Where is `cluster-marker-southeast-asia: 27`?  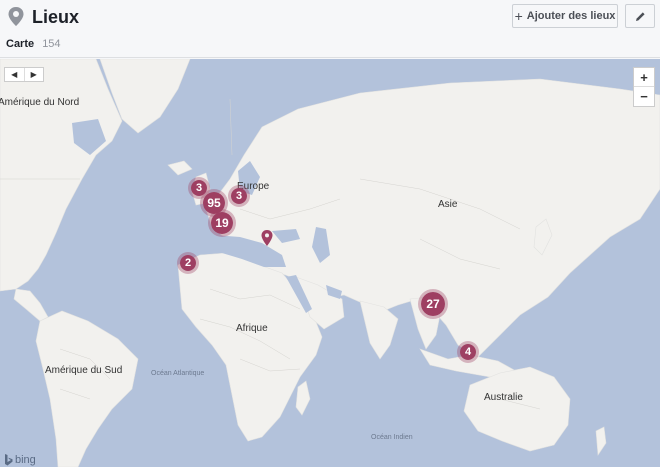 cluster-marker-southeast-asia: 27 is located at coordinates (433, 304).